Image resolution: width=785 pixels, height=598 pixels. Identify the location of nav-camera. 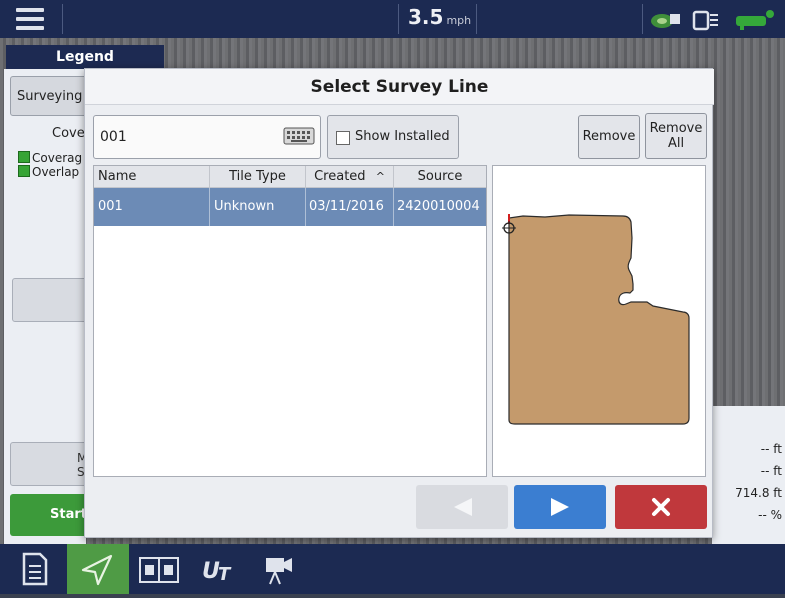
(281, 569).